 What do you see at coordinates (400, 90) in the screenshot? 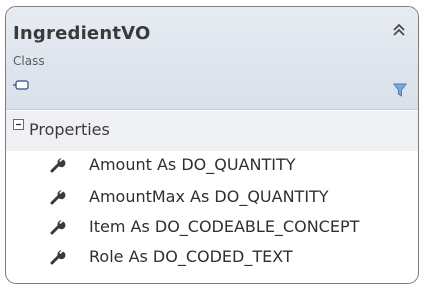
I see `filter-funnel-icon` at bounding box center [400, 90].